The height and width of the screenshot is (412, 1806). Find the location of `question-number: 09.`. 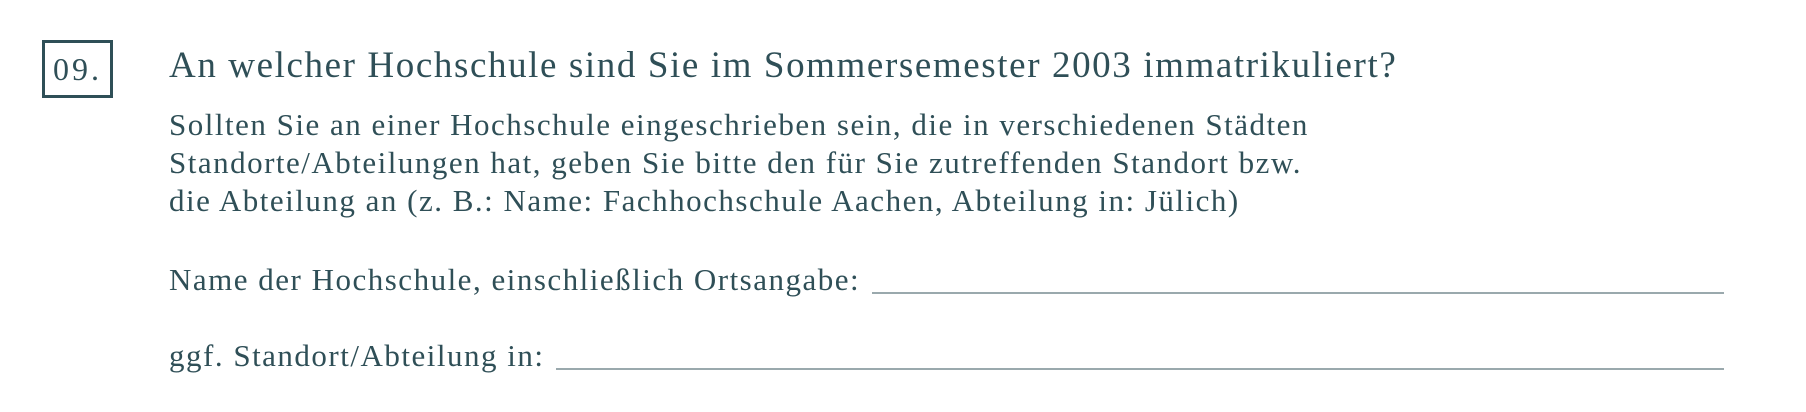

question-number: 09. is located at coordinates (77, 68).